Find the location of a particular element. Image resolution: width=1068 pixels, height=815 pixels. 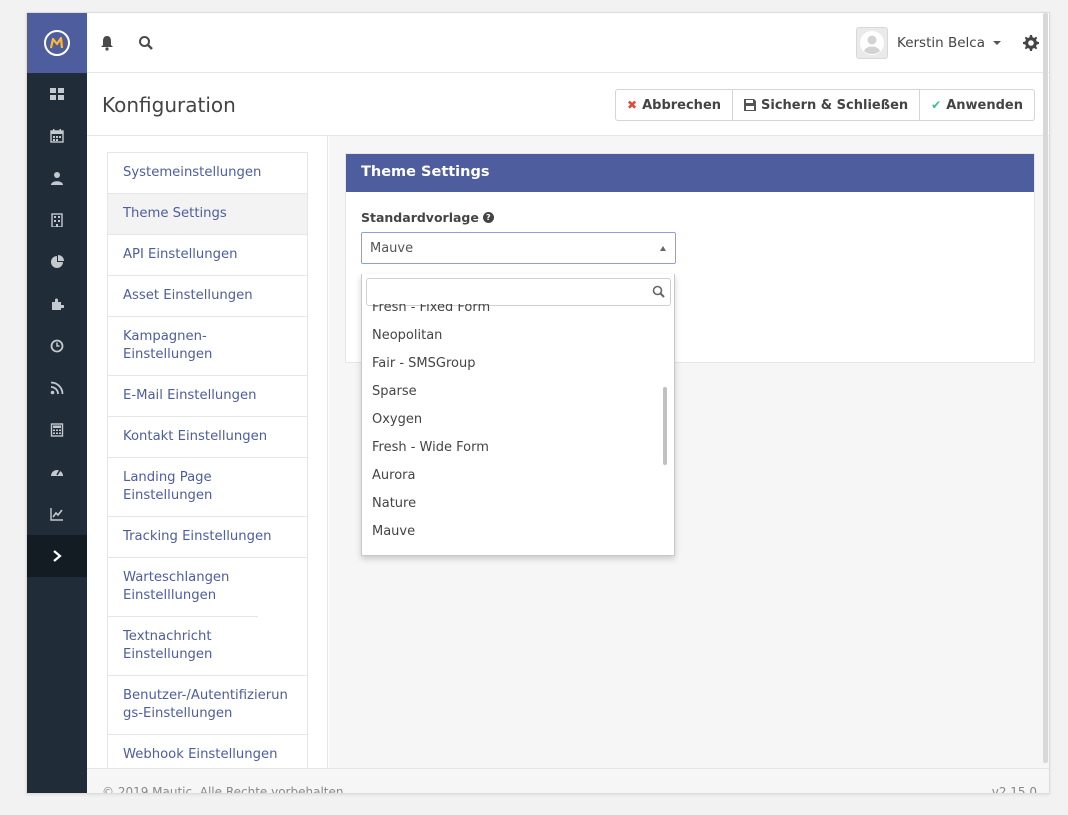

dashboard-icon is located at coordinates (57, 94).